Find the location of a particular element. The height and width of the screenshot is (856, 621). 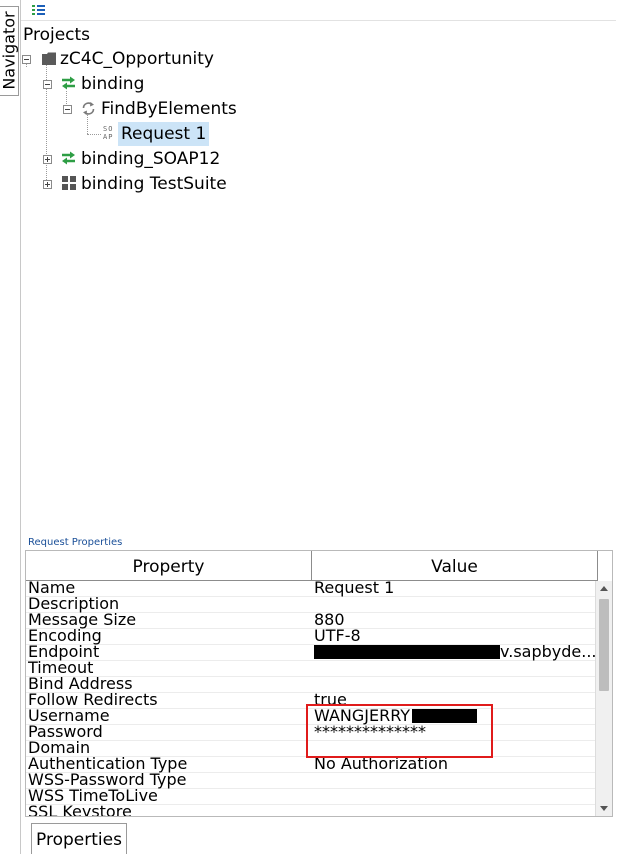

navigator-tab-label: Navigator is located at coordinates (9, 50).